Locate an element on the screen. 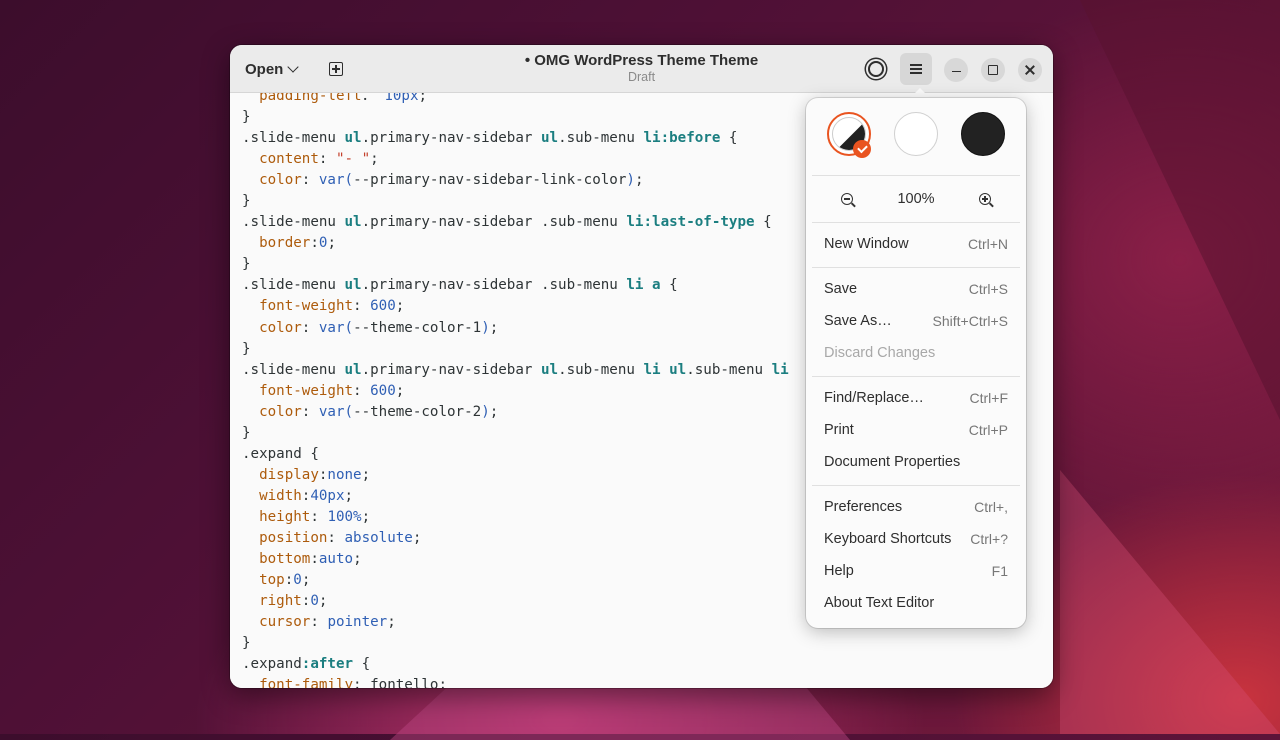  gear-icon is located at coordinates (876, 69).